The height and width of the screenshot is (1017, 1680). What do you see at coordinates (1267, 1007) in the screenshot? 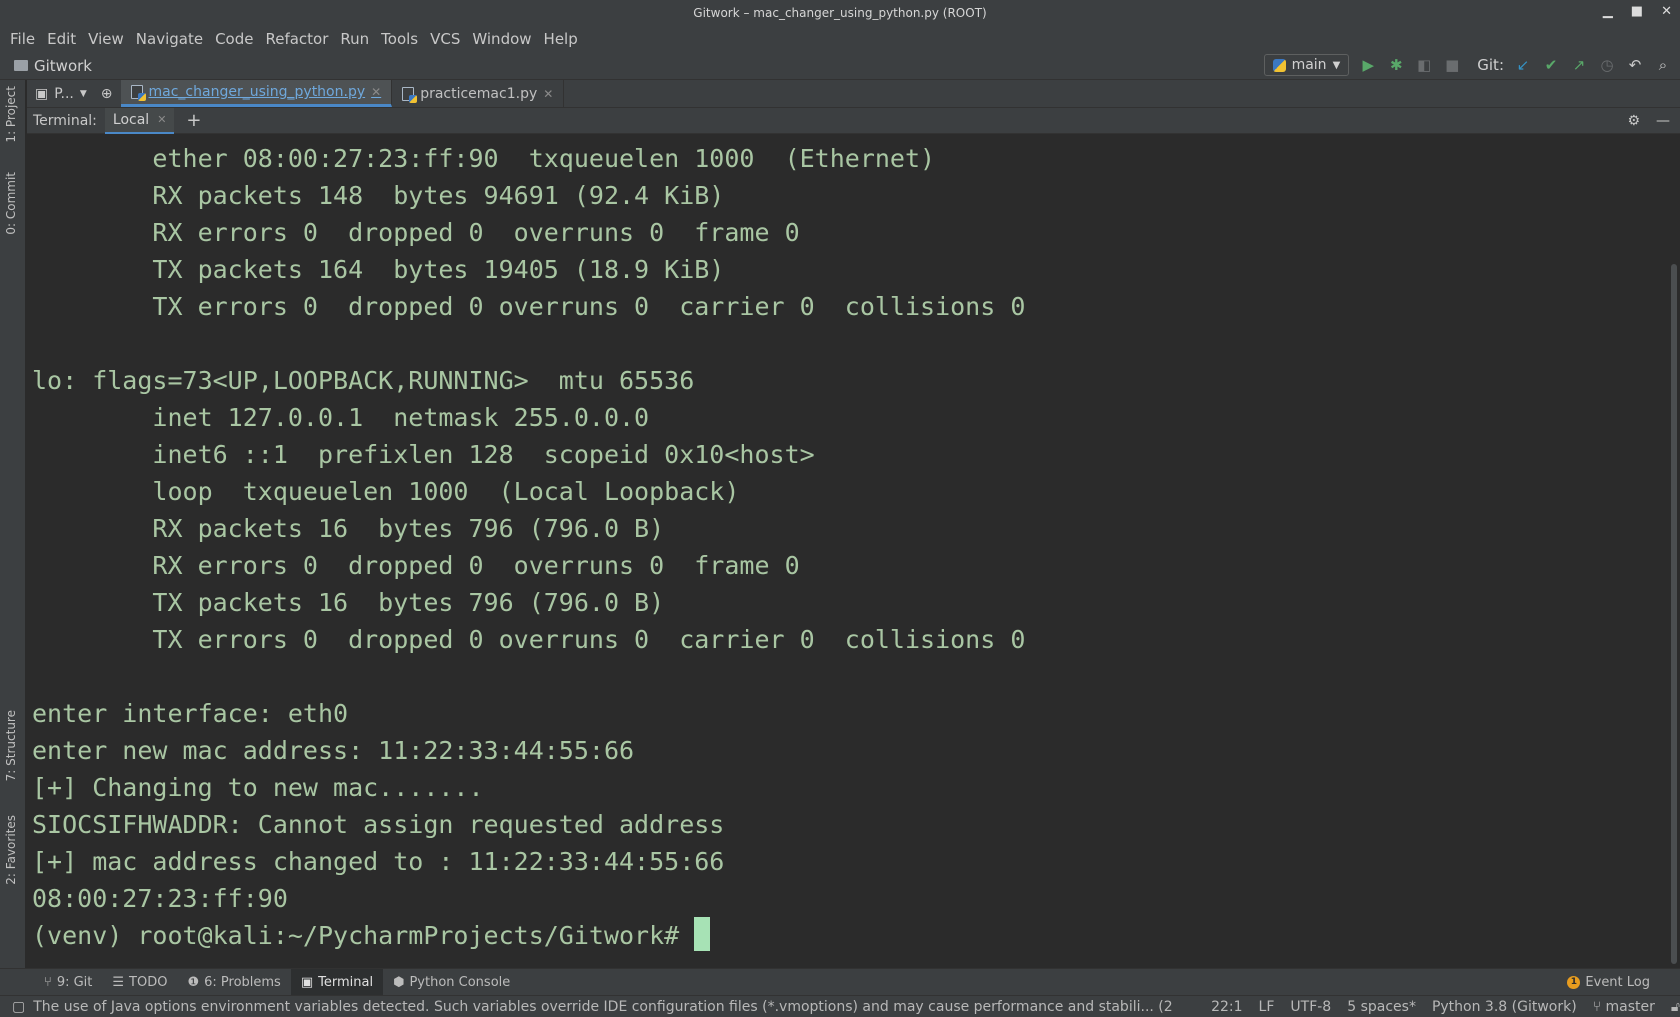
I see `line-separator: LF` at bounding box center [1267, 1007].